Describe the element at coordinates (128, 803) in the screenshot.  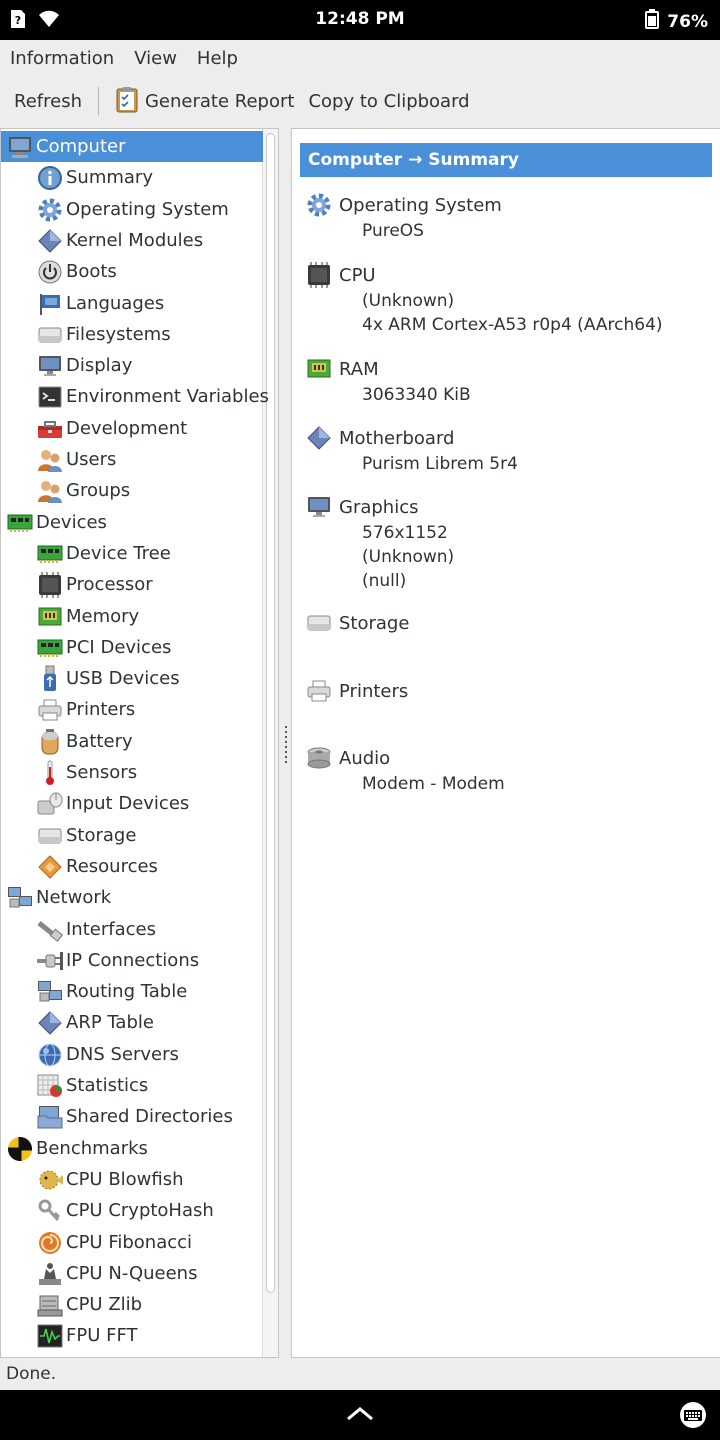
I see `tree-item-label: Input Devices` at that location.